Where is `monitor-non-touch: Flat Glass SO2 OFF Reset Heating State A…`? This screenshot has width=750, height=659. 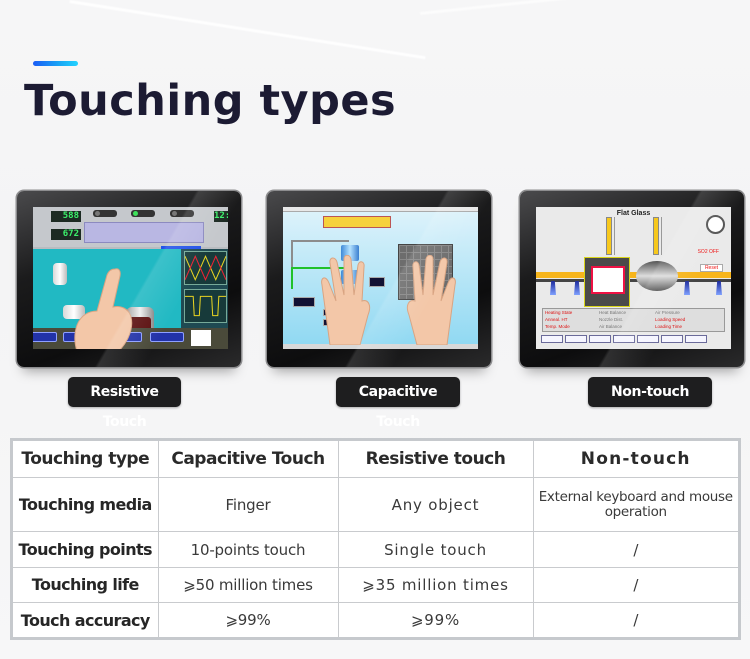 monitor-non-touch: Flat Glass SO2 OFF Reset Heating State A… is located at coordinates (632, 279).